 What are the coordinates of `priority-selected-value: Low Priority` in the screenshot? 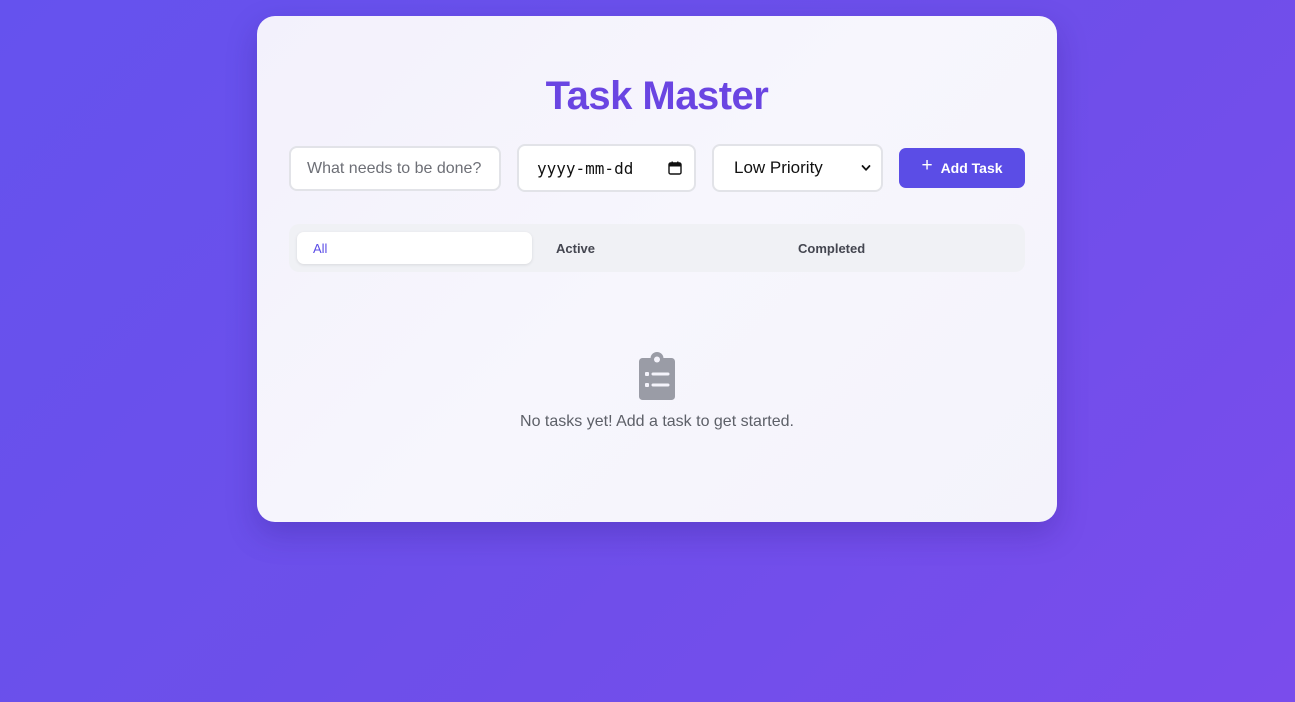 It's located at (778, 167).